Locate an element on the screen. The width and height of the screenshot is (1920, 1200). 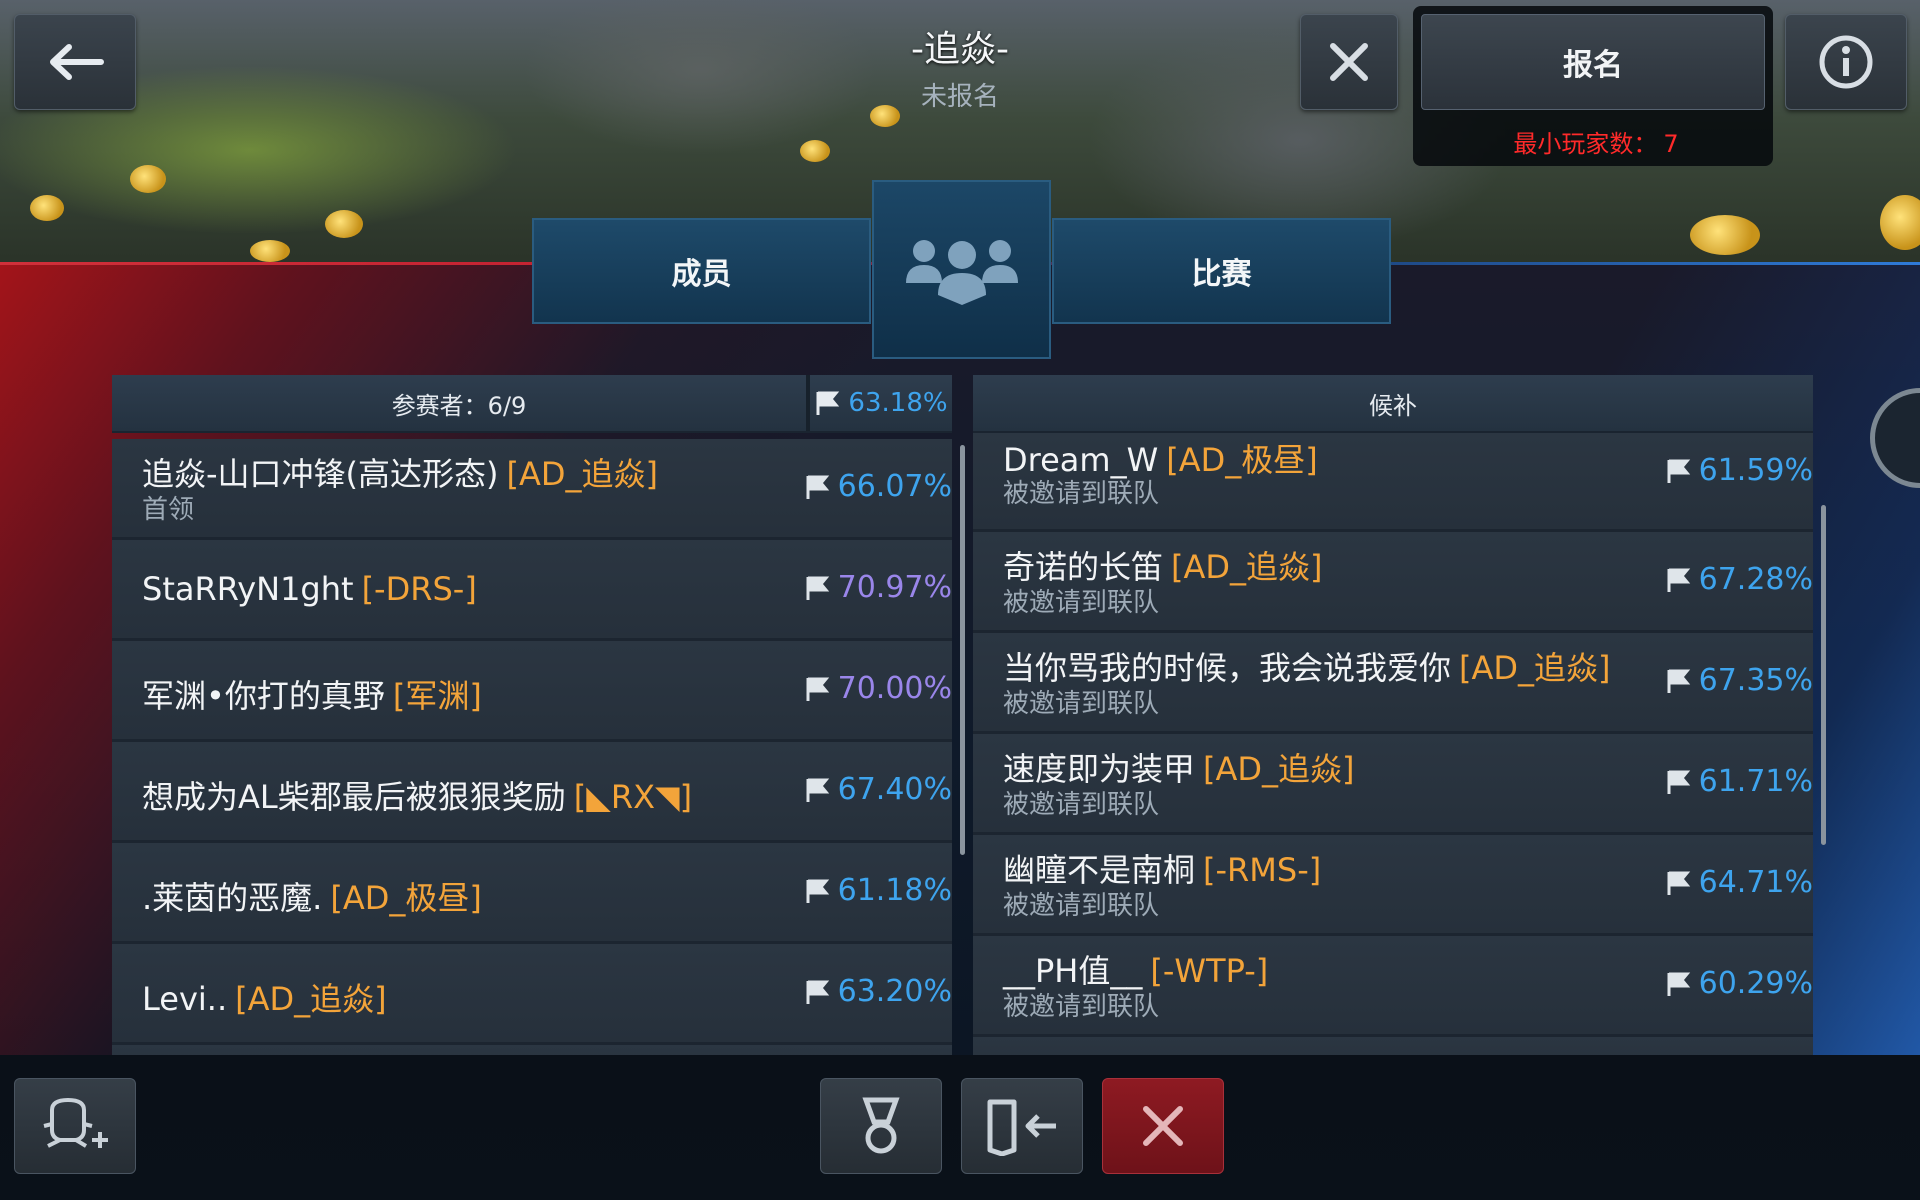
win-rate: 70.00% is located at coordinates (878, 688).